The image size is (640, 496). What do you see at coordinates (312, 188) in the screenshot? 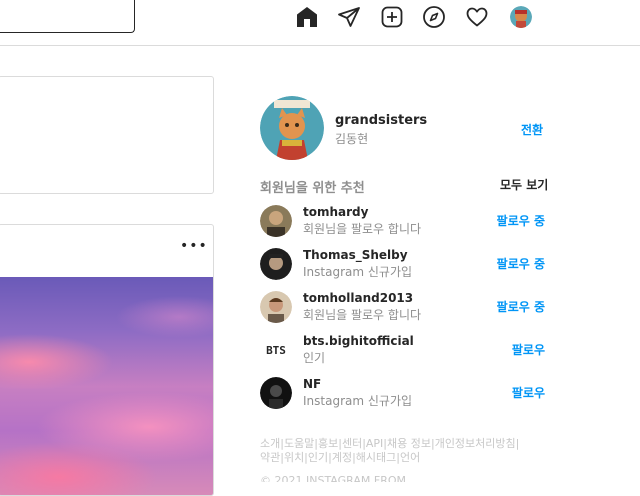
I see `suggestions-title: 회원님을 위한 추천` at bounding box center [312, 188].